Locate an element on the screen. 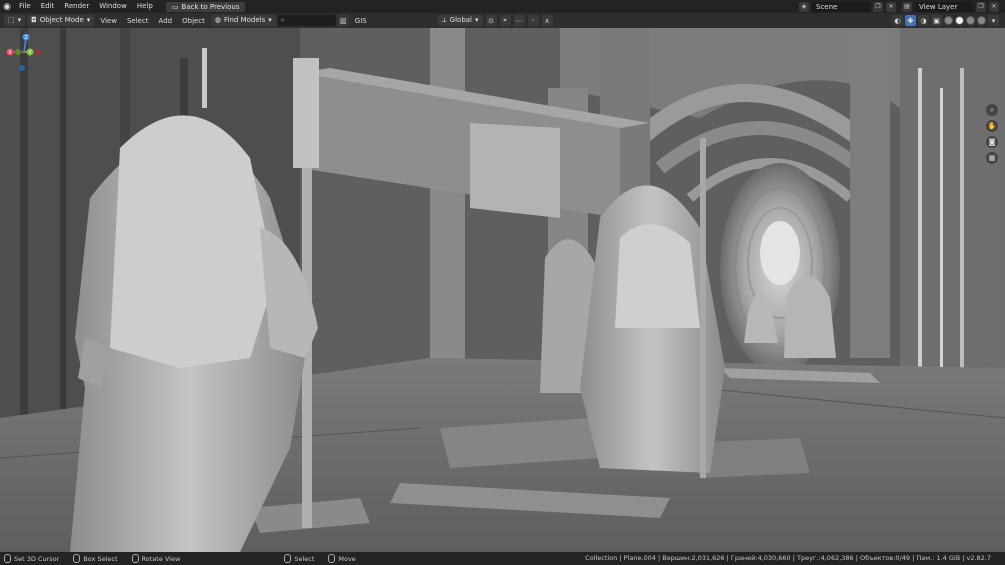 This screenshot has width=1005, height=565. delete-view-layer-icon: ✕ is located at coordinates (994, 6).